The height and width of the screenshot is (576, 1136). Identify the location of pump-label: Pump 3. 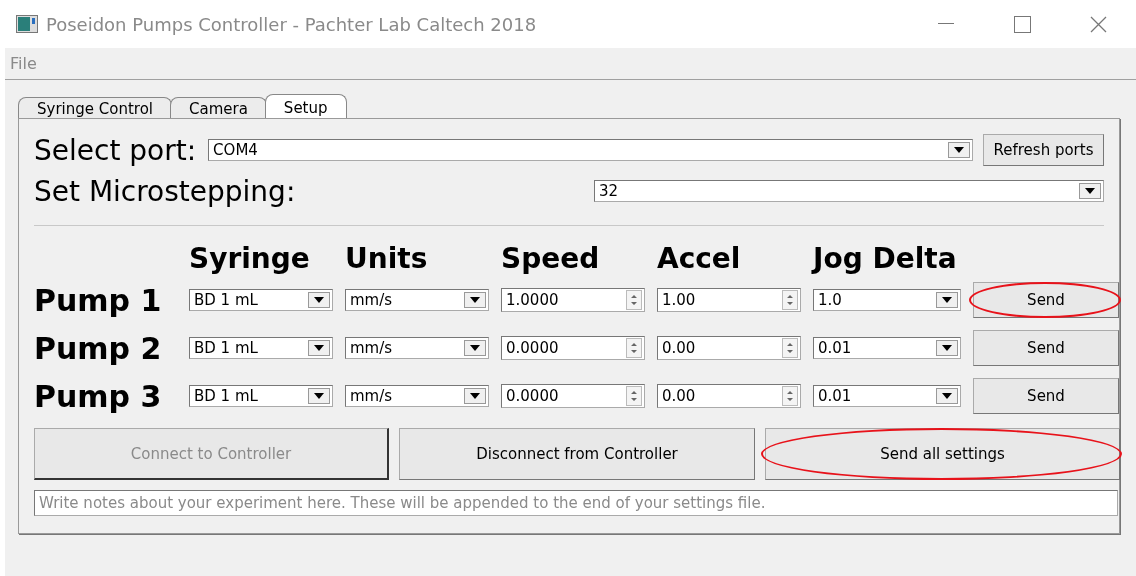
(98, 396).